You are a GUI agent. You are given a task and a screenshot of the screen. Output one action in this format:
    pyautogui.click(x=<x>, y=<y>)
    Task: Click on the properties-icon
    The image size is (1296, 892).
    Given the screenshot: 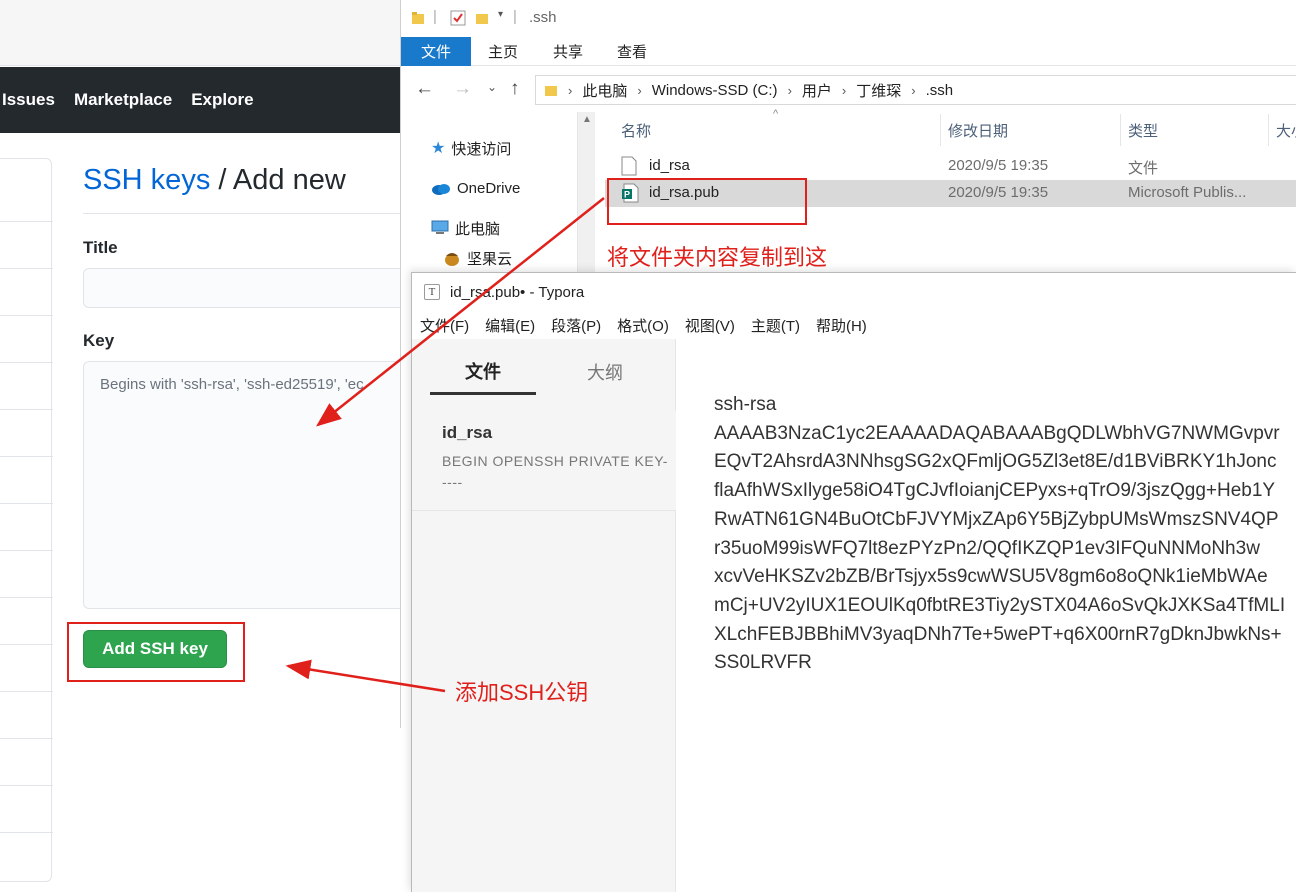 What is the action you would take?
    pyautogui.click(x=458, y=18)
    